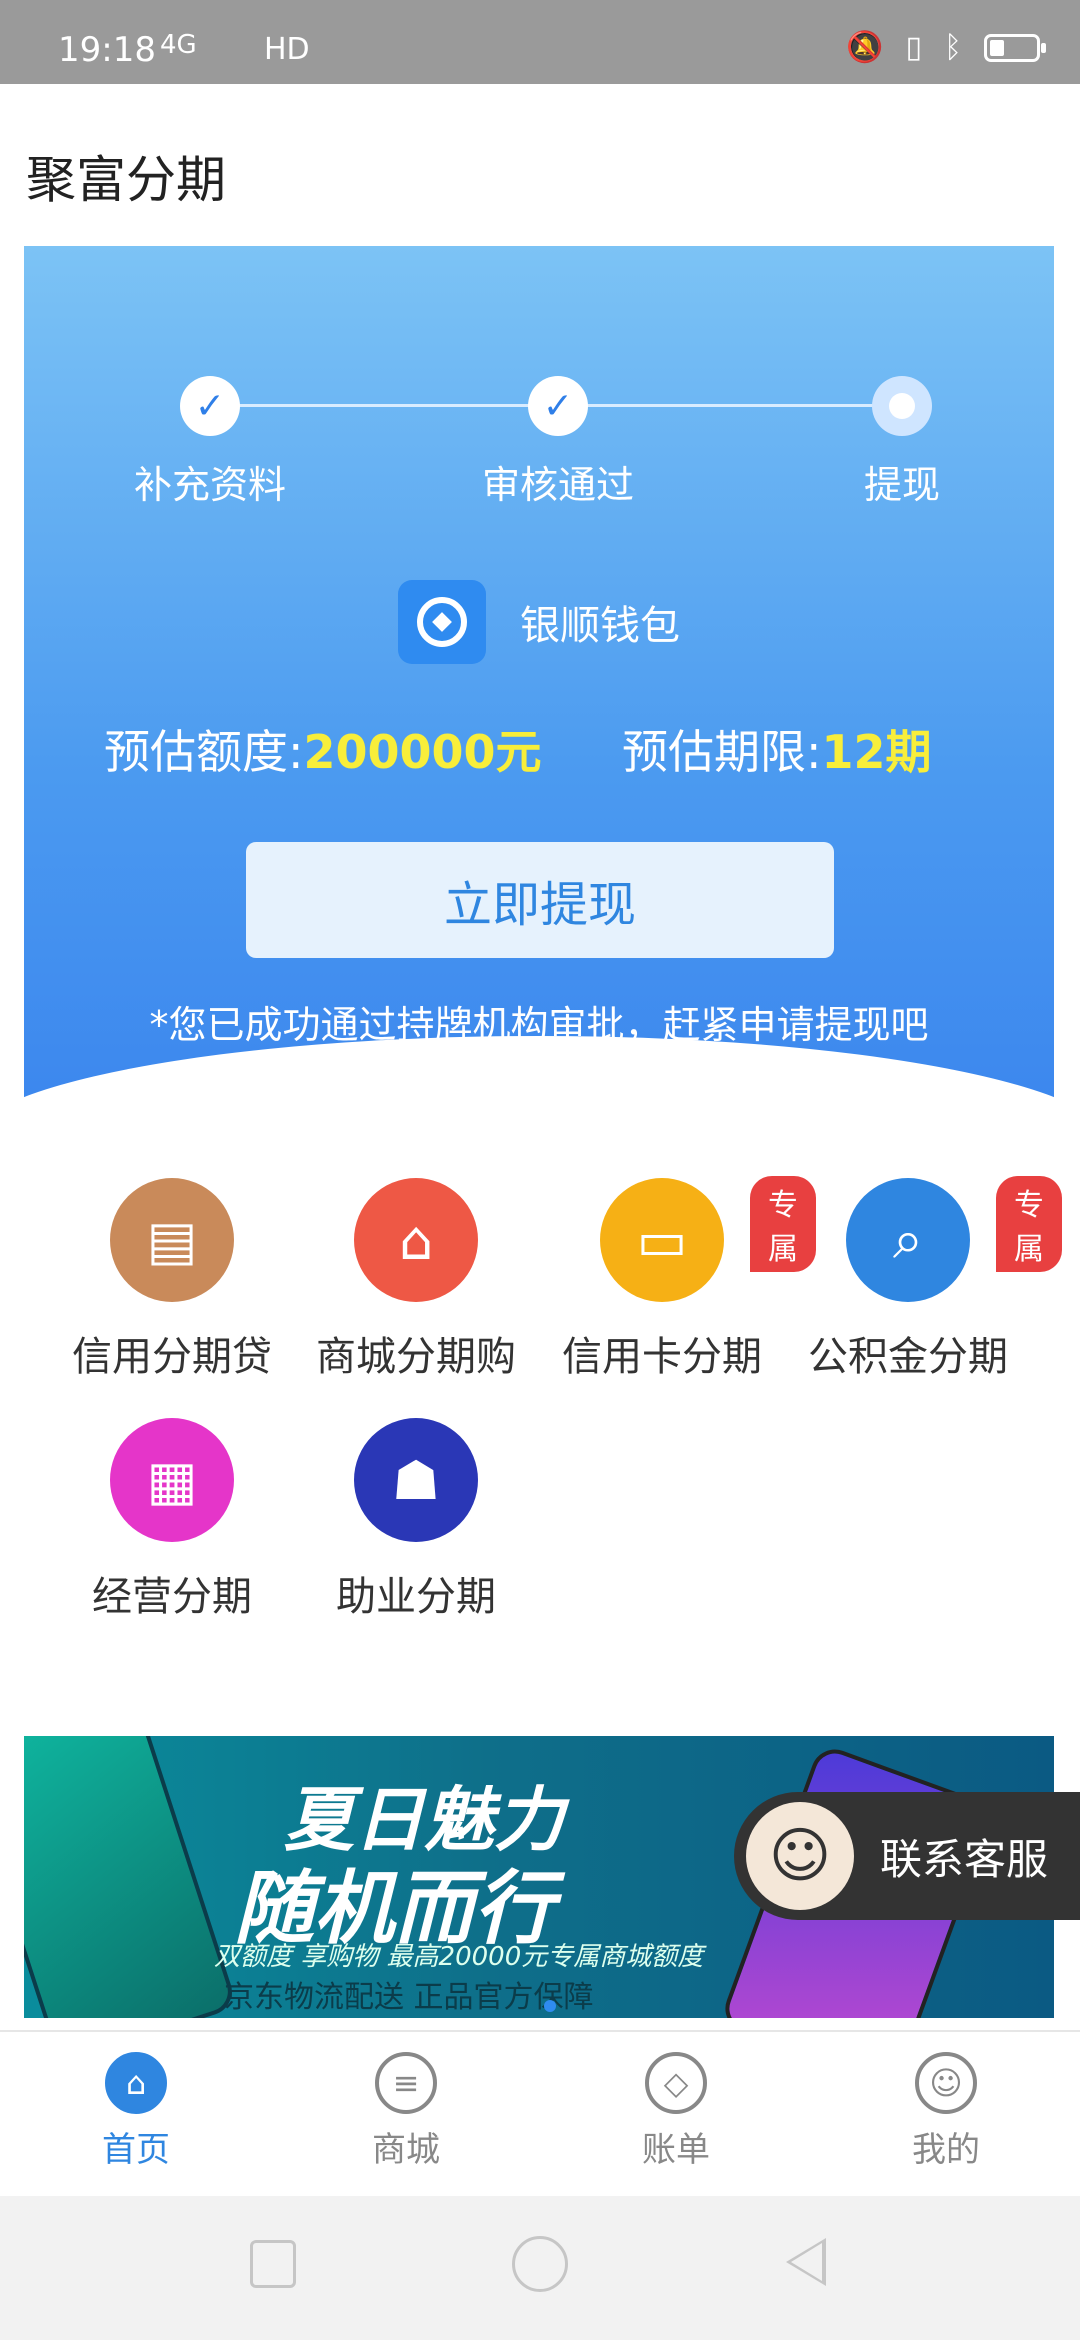 The height and width of the screenshot is (2340, 1080). I want to click on wallet-name: 银顺钱包, so click(600, 626).